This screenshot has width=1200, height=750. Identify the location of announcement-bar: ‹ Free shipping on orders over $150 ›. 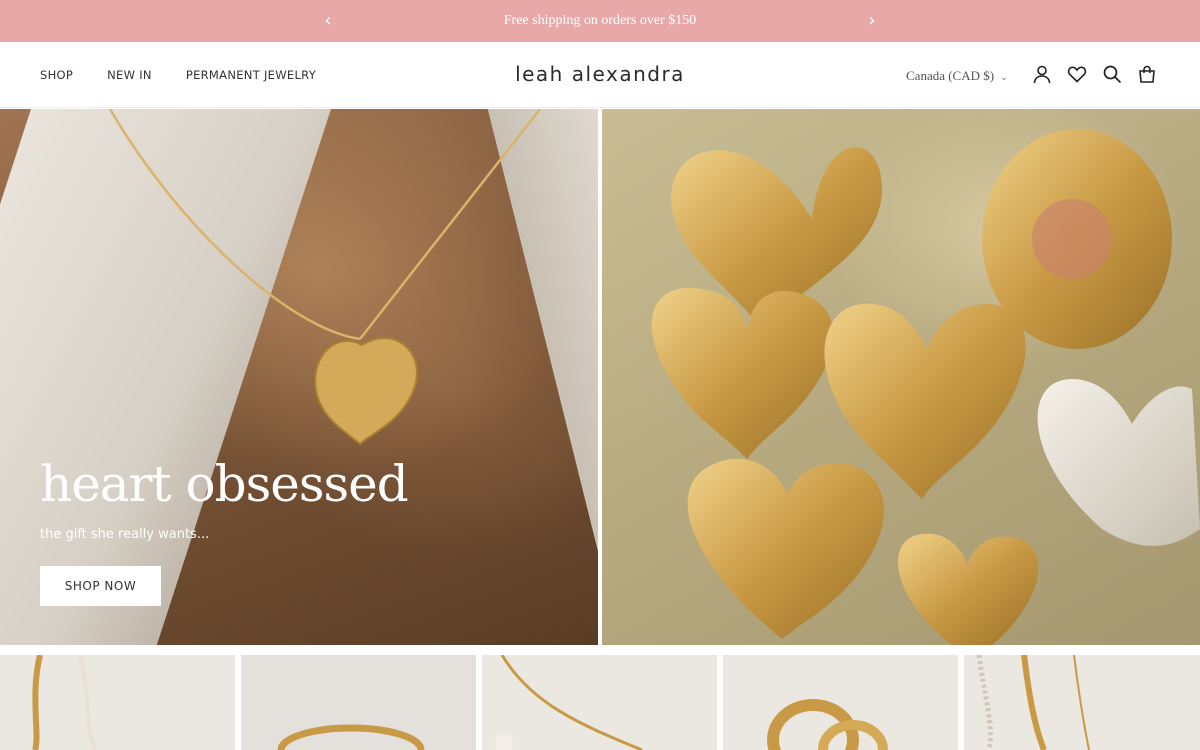
(600, 21).